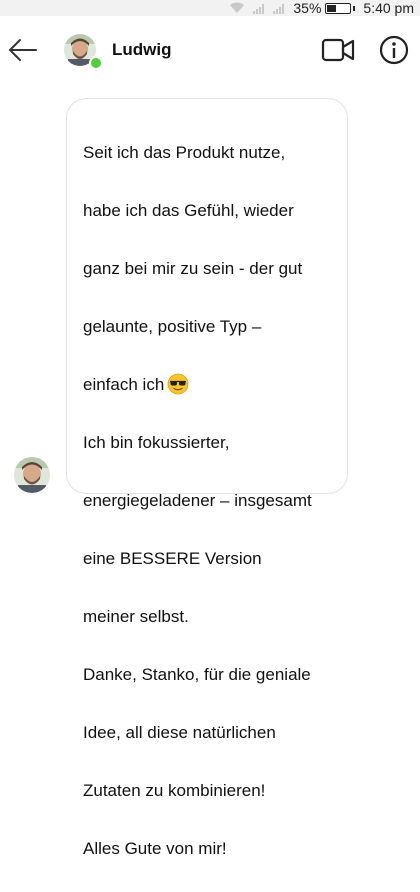 Image resolution: width=420 pixels, height=892 pixels. Describe the element at coordinates (338, 8) in the screenshot. I see `battery-icon` at that location.